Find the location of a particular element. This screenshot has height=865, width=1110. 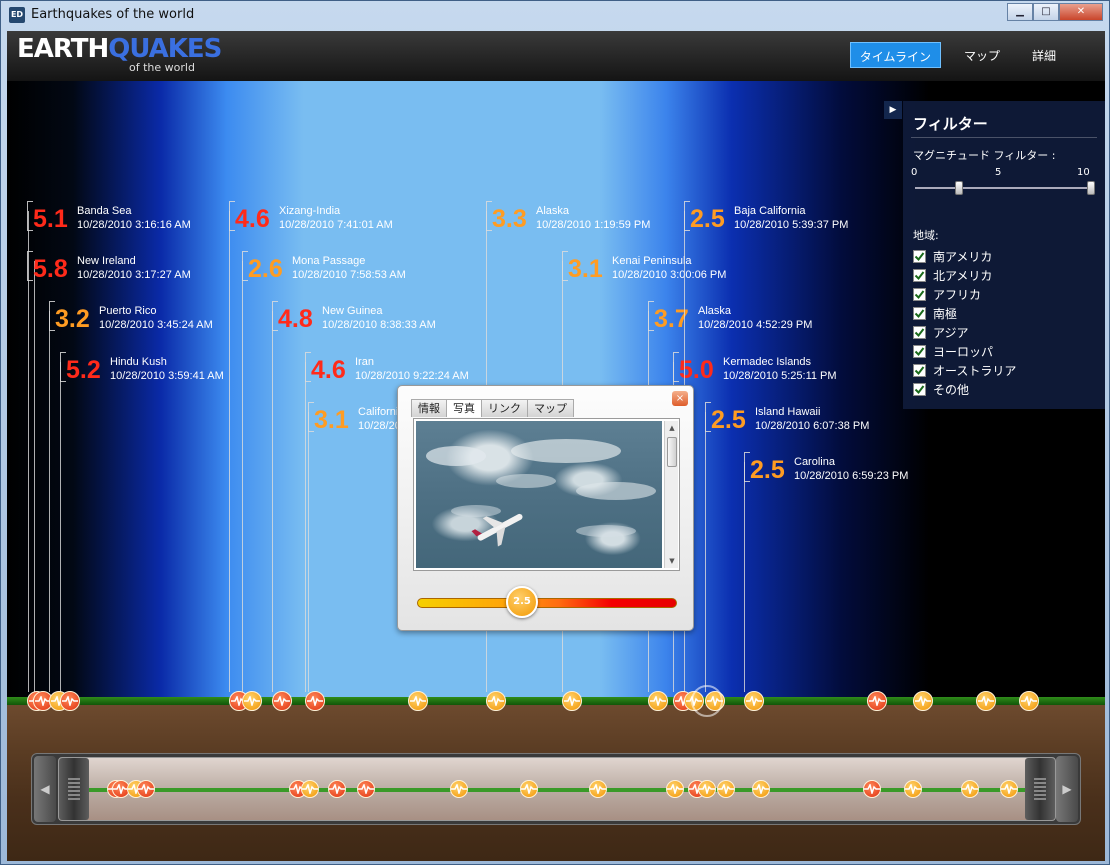

selected-marker-ring is located at coordinates (707, 701).